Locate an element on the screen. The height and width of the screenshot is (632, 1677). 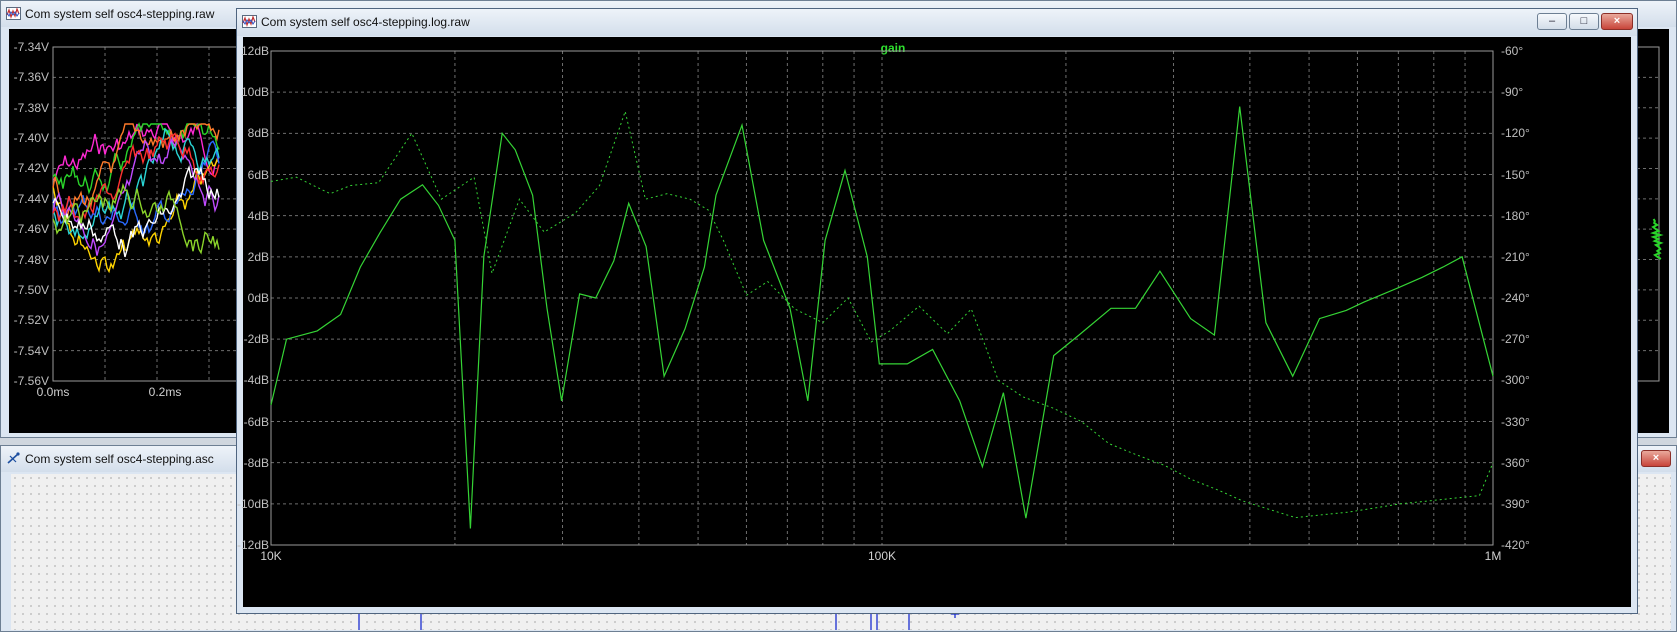
y-tick-label: -7.50V is located at coordinates (31, 289).